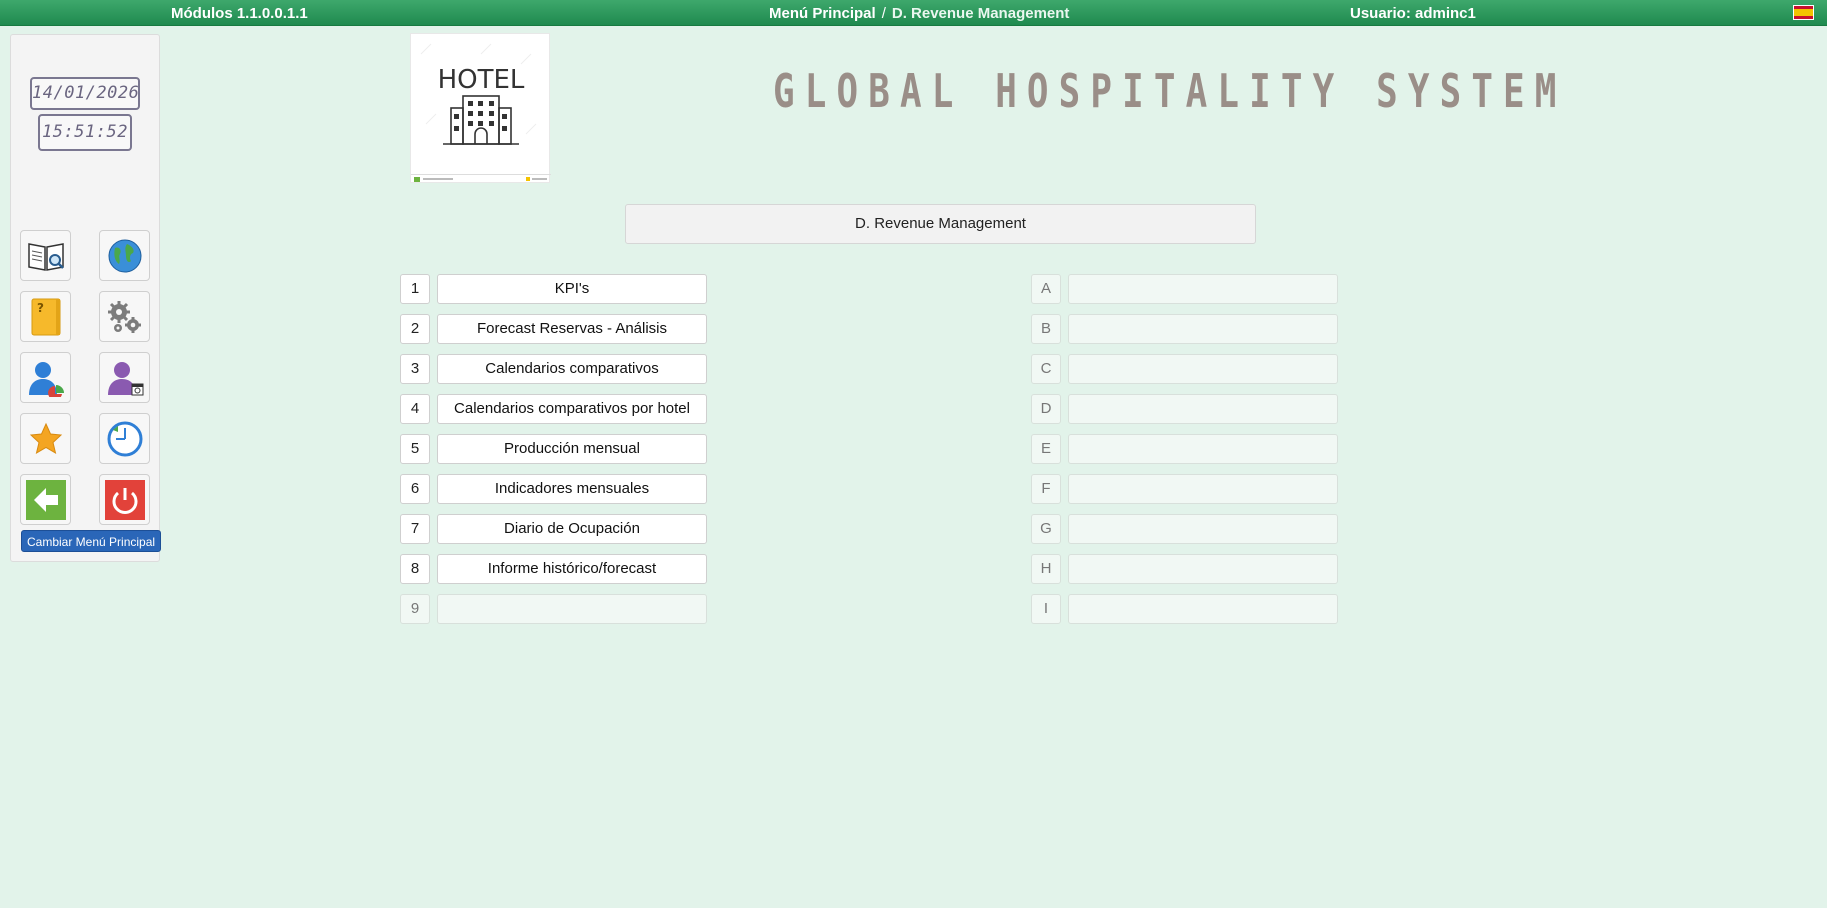  Describe the element at coordinates (1046, 369) in the screenshot. I see `menu-item-key: C` at that location.